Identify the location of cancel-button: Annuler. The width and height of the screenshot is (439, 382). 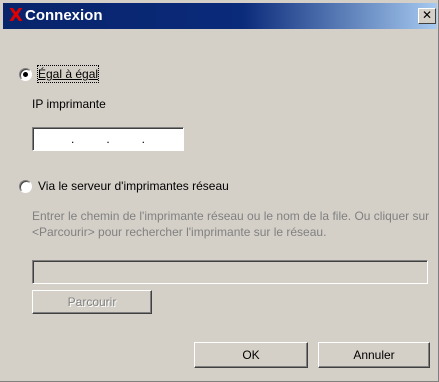
(374, 355).